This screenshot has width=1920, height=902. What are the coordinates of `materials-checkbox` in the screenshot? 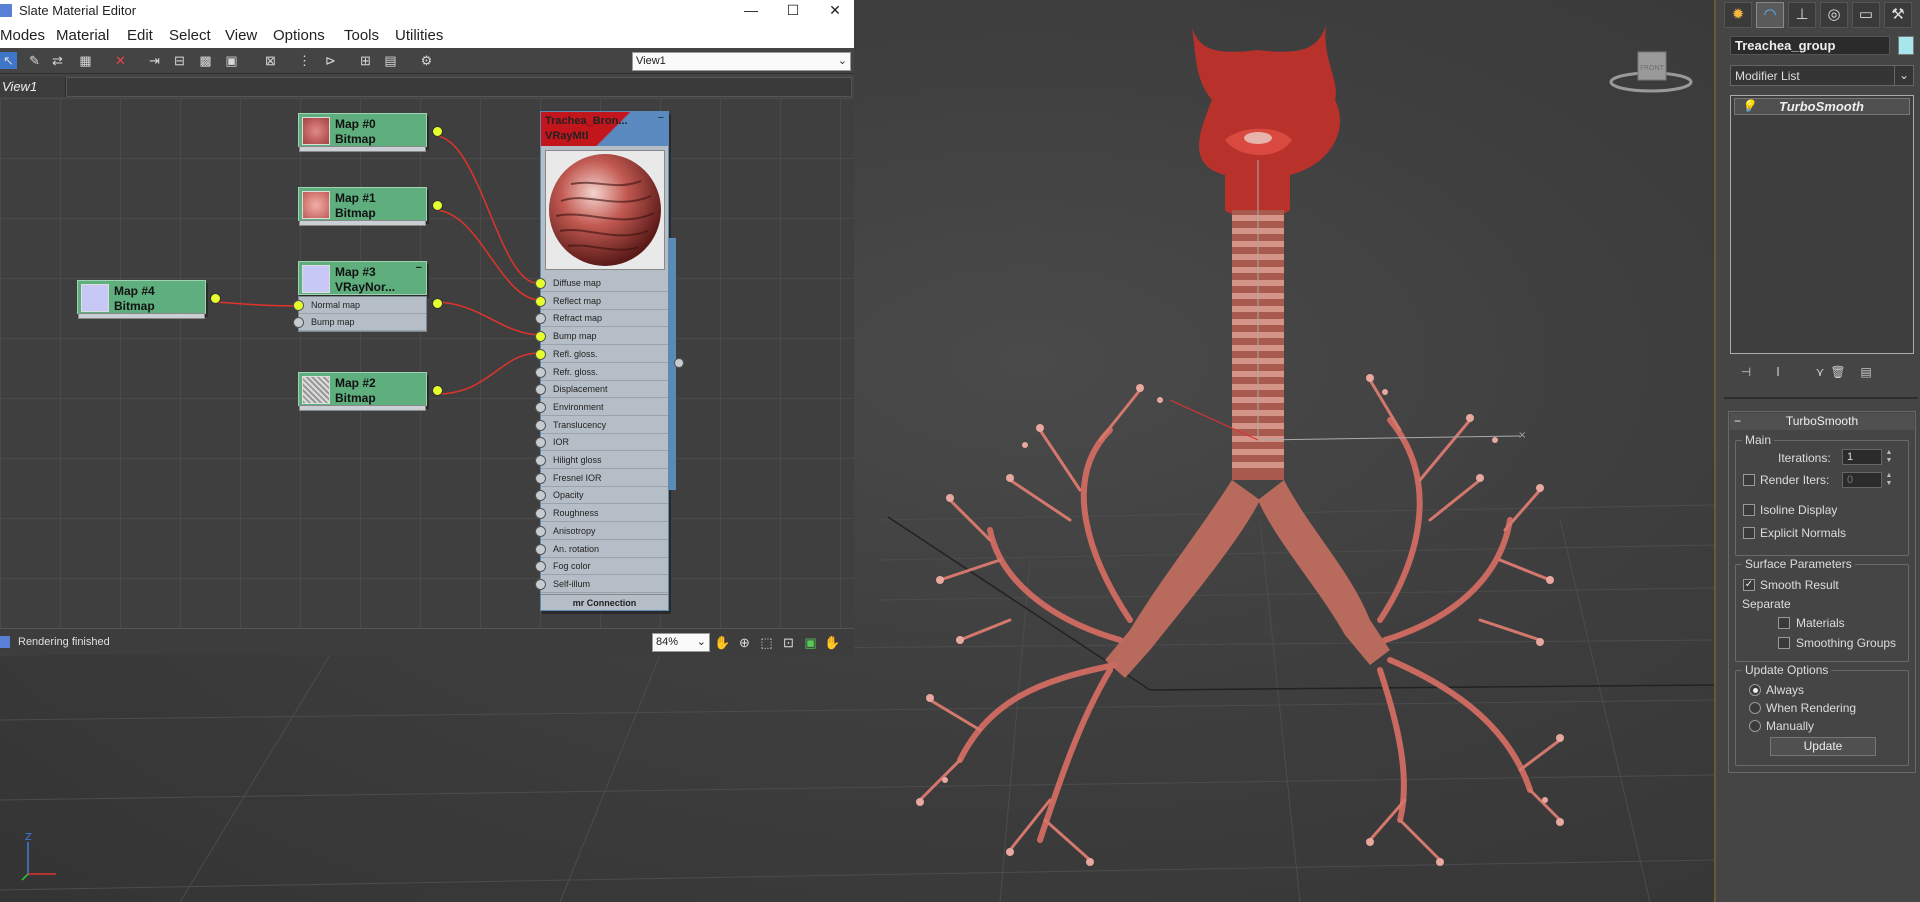 It's located at (1784, 623).